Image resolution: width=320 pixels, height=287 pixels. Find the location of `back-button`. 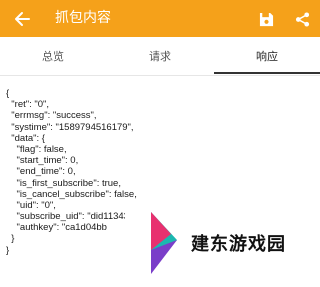

back-button is located at coordinates (22, 19).